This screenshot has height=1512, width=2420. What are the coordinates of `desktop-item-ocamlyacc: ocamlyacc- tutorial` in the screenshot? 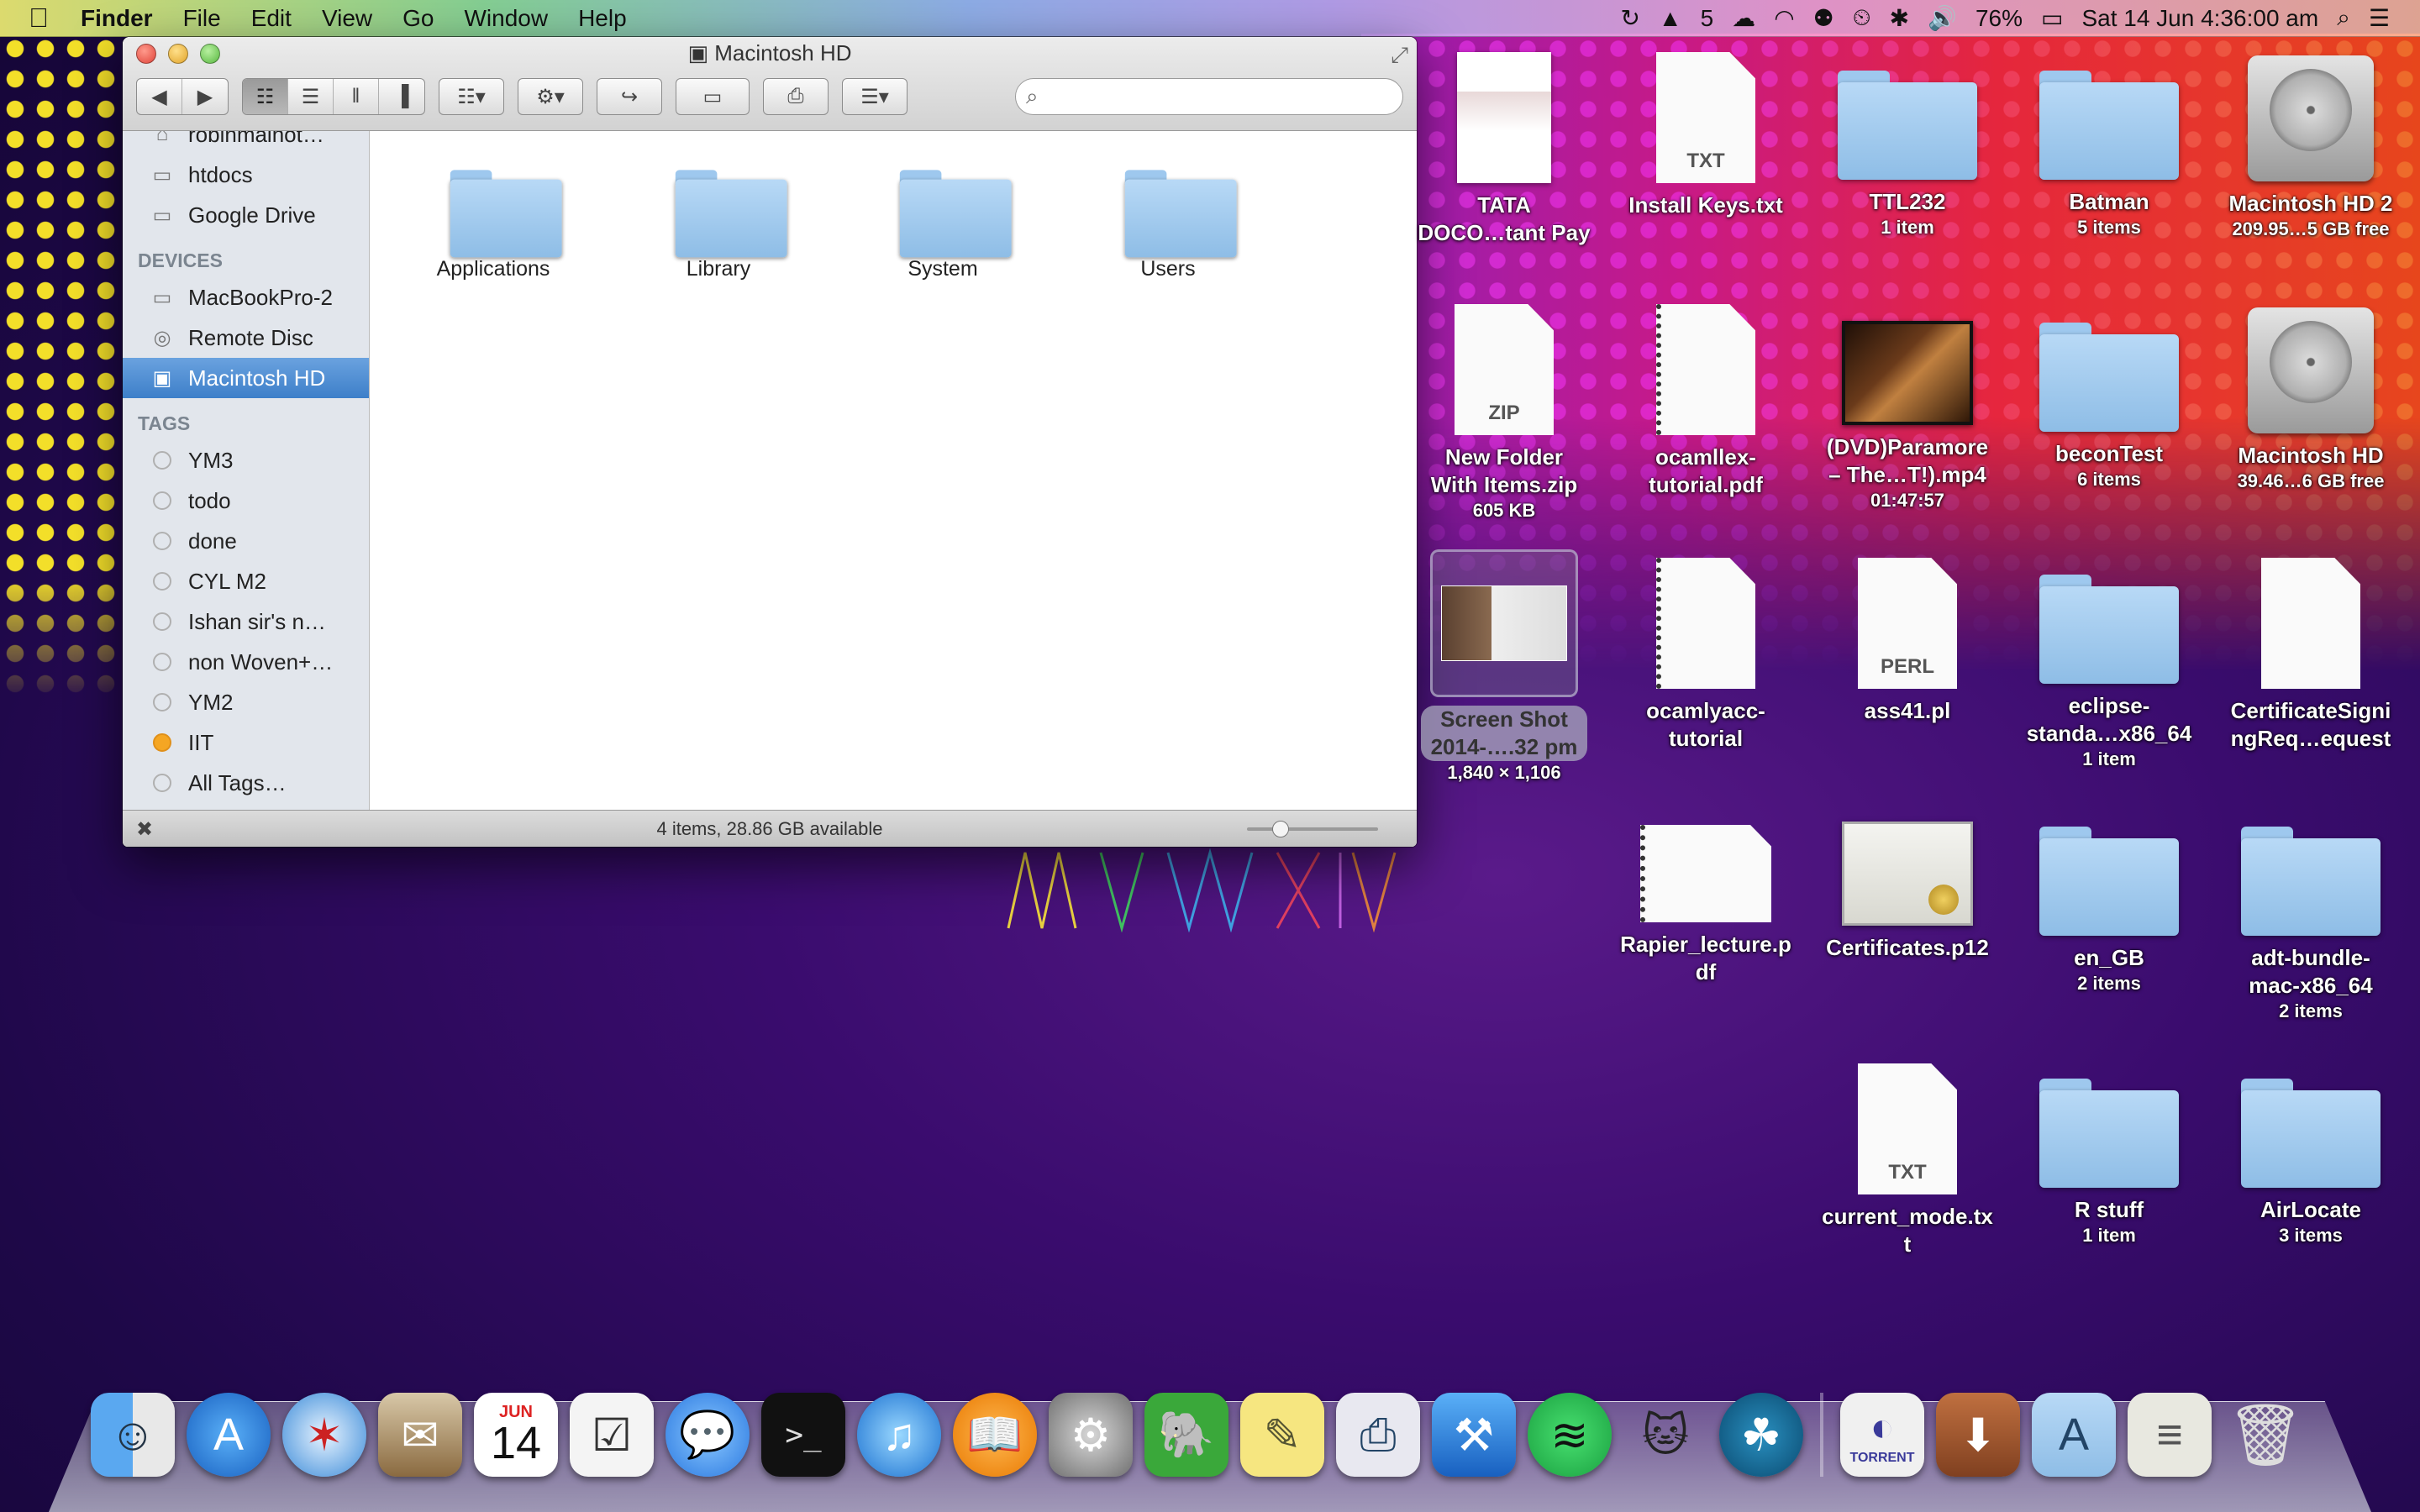 It's located at (1706, 655).